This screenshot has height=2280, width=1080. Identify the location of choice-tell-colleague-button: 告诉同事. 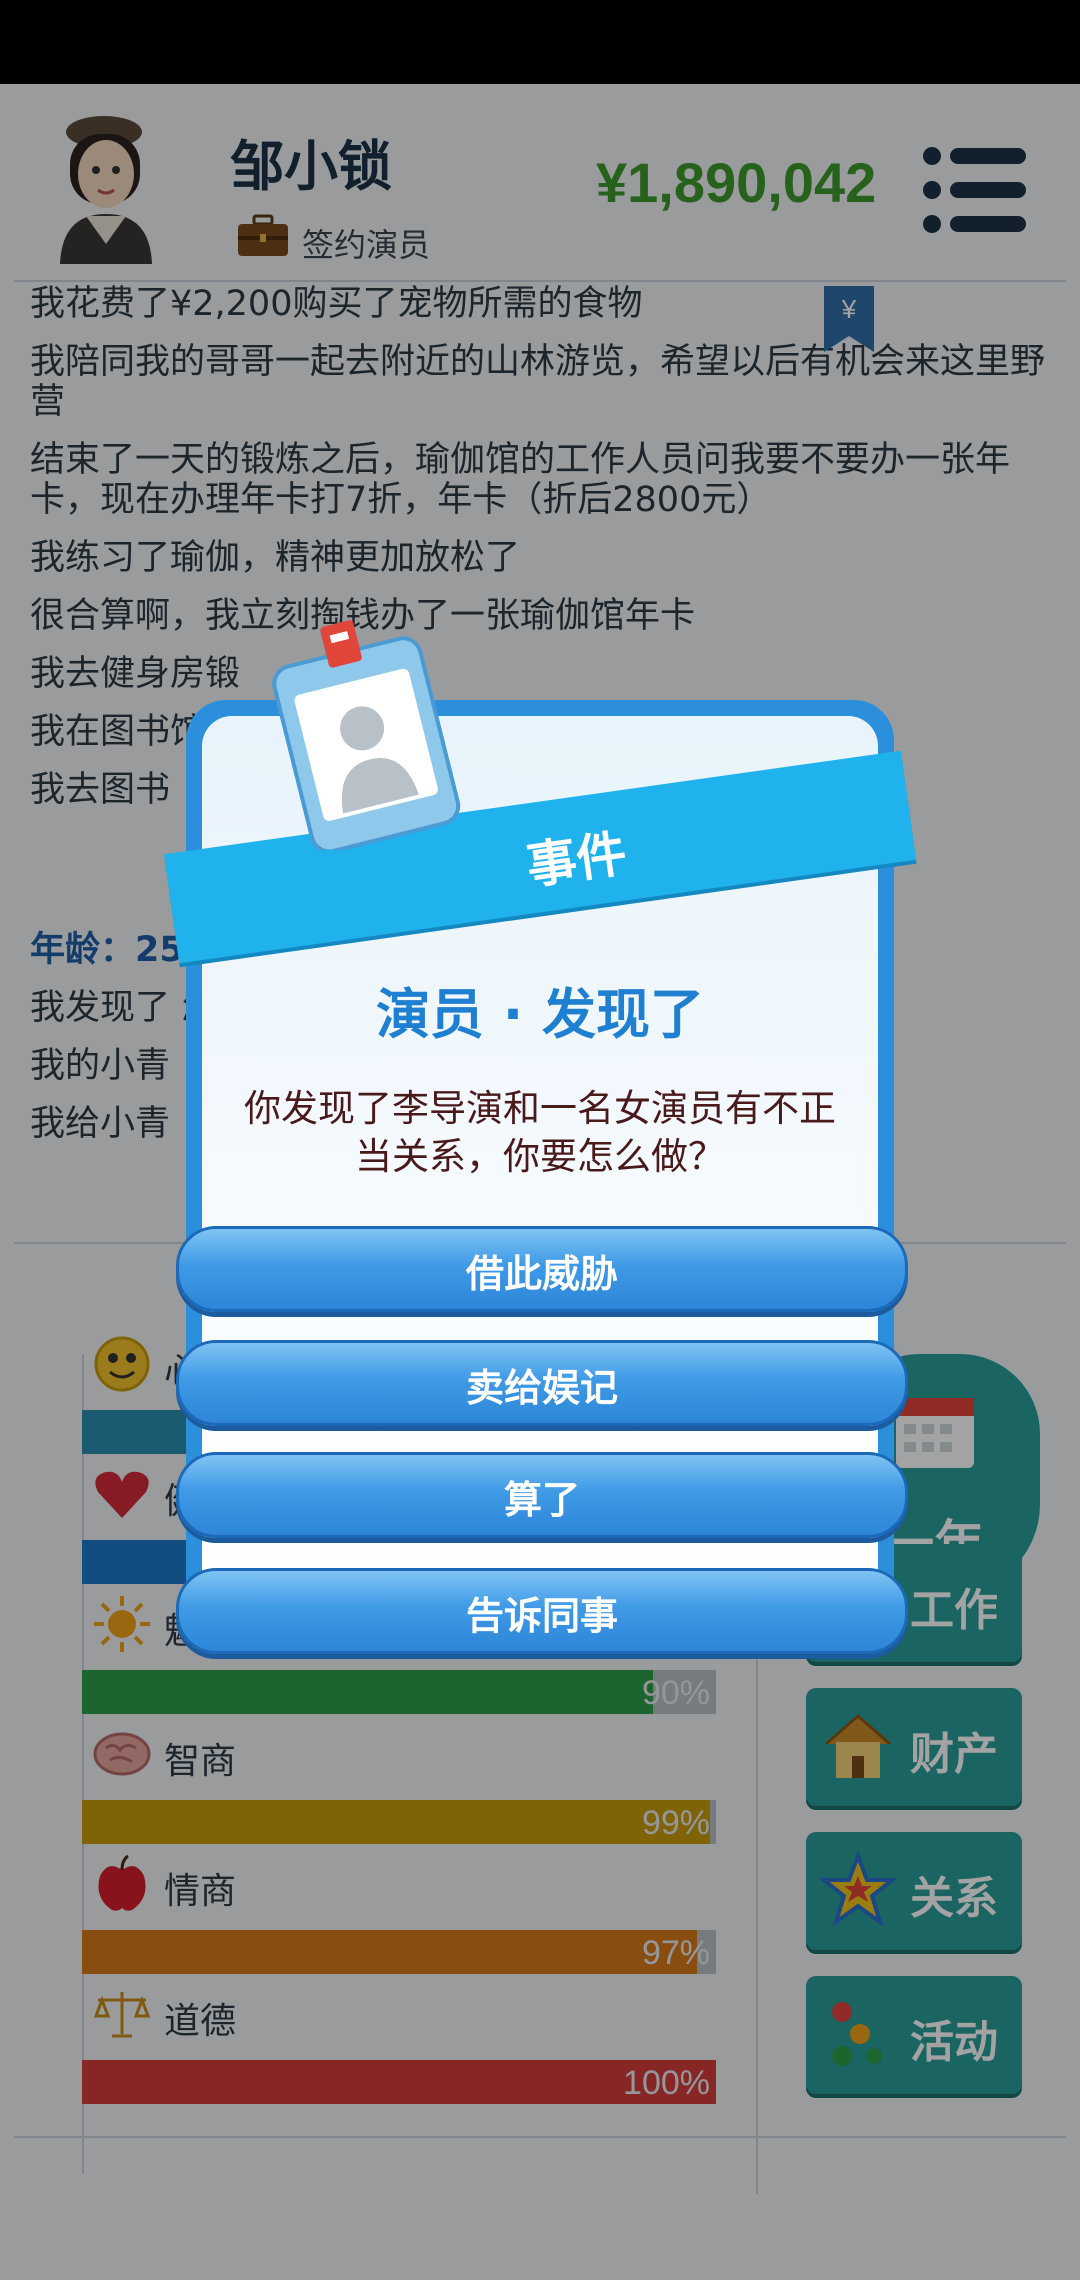
(542, 1611).